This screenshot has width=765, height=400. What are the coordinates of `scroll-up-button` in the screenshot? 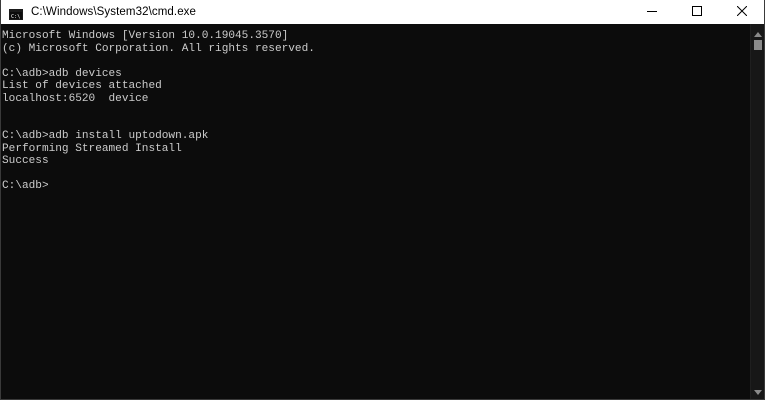 It's located at (757, 33).